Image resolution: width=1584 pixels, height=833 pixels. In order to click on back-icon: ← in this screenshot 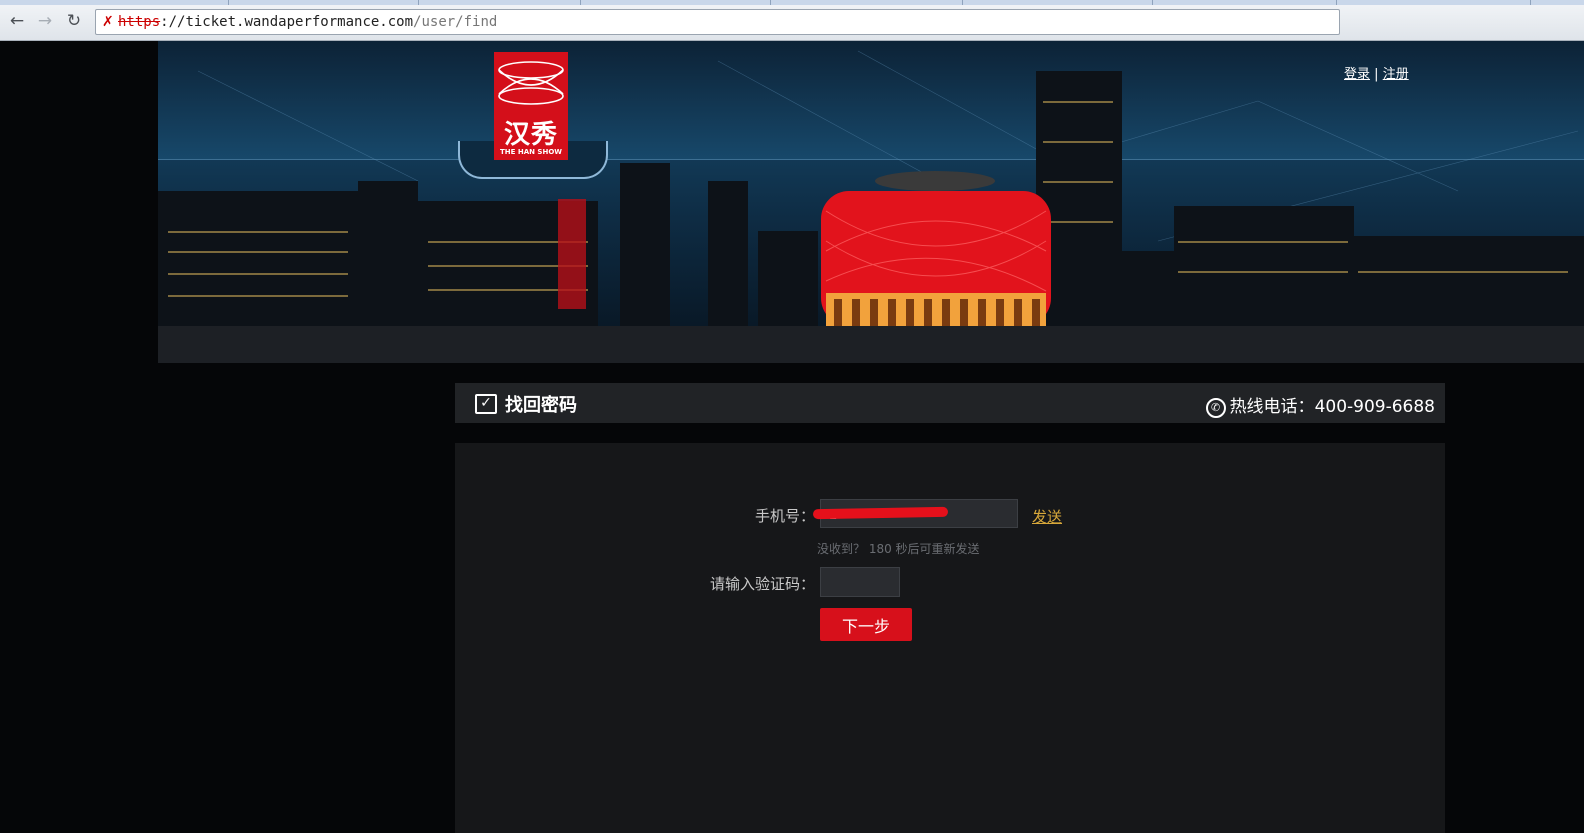, I will do `click(17, 21)`.